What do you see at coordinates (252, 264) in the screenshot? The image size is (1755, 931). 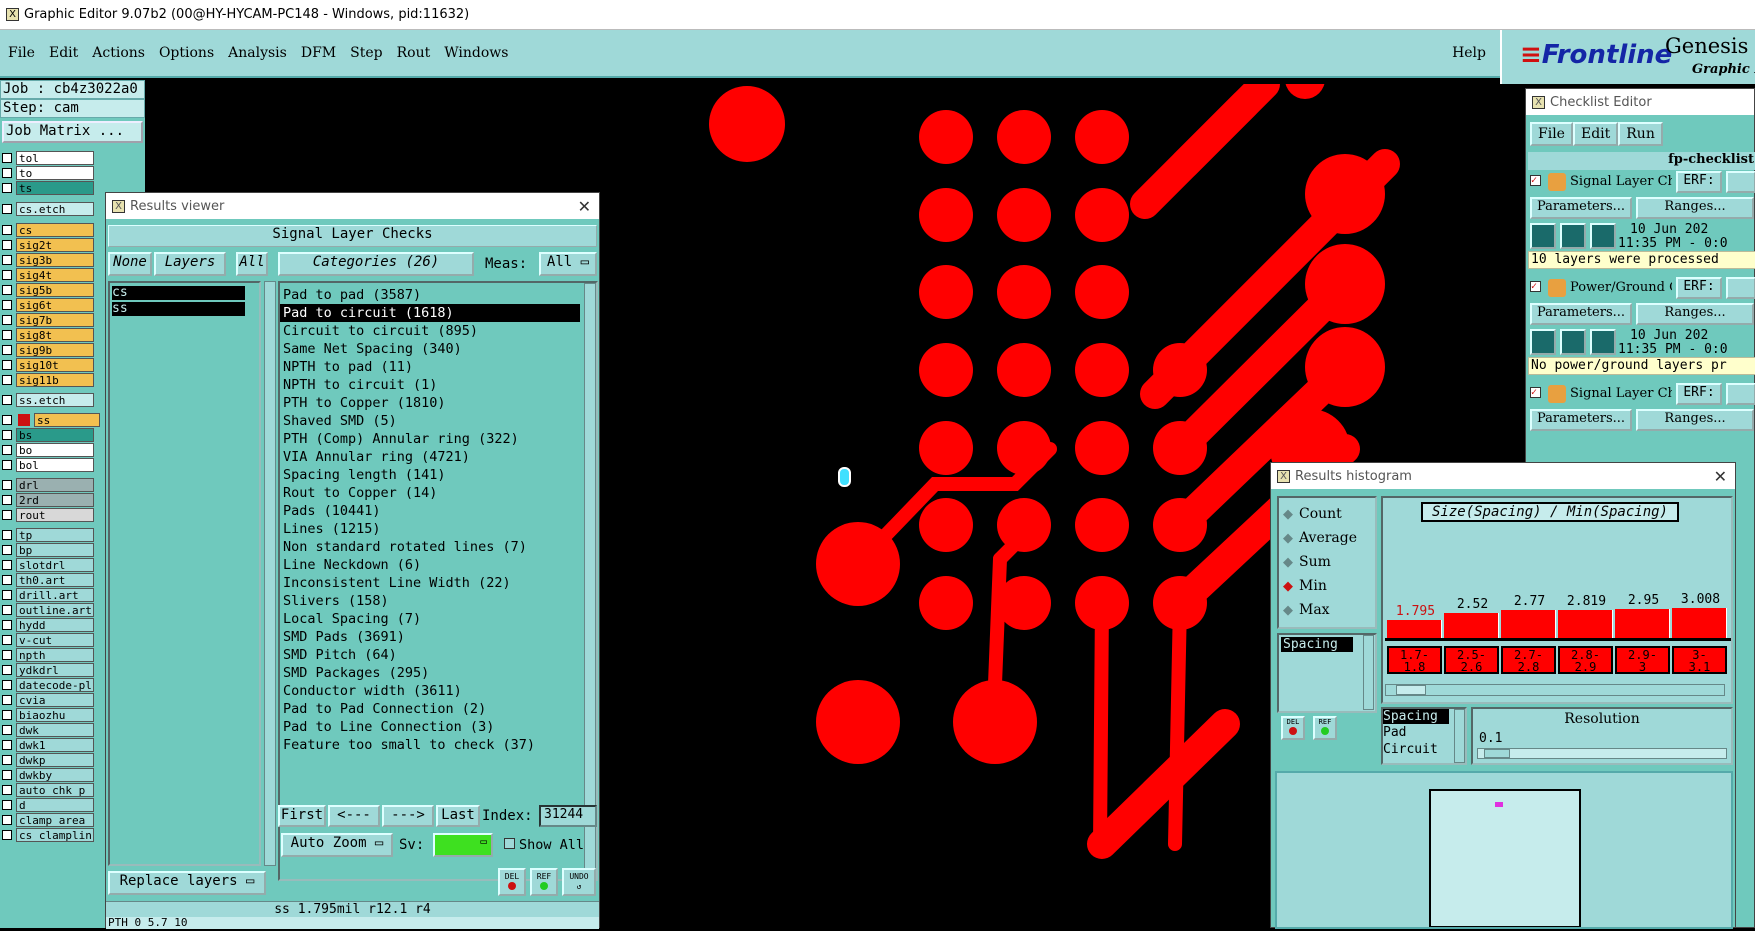 I see `all-button: All` at bounding box center [252, 264].